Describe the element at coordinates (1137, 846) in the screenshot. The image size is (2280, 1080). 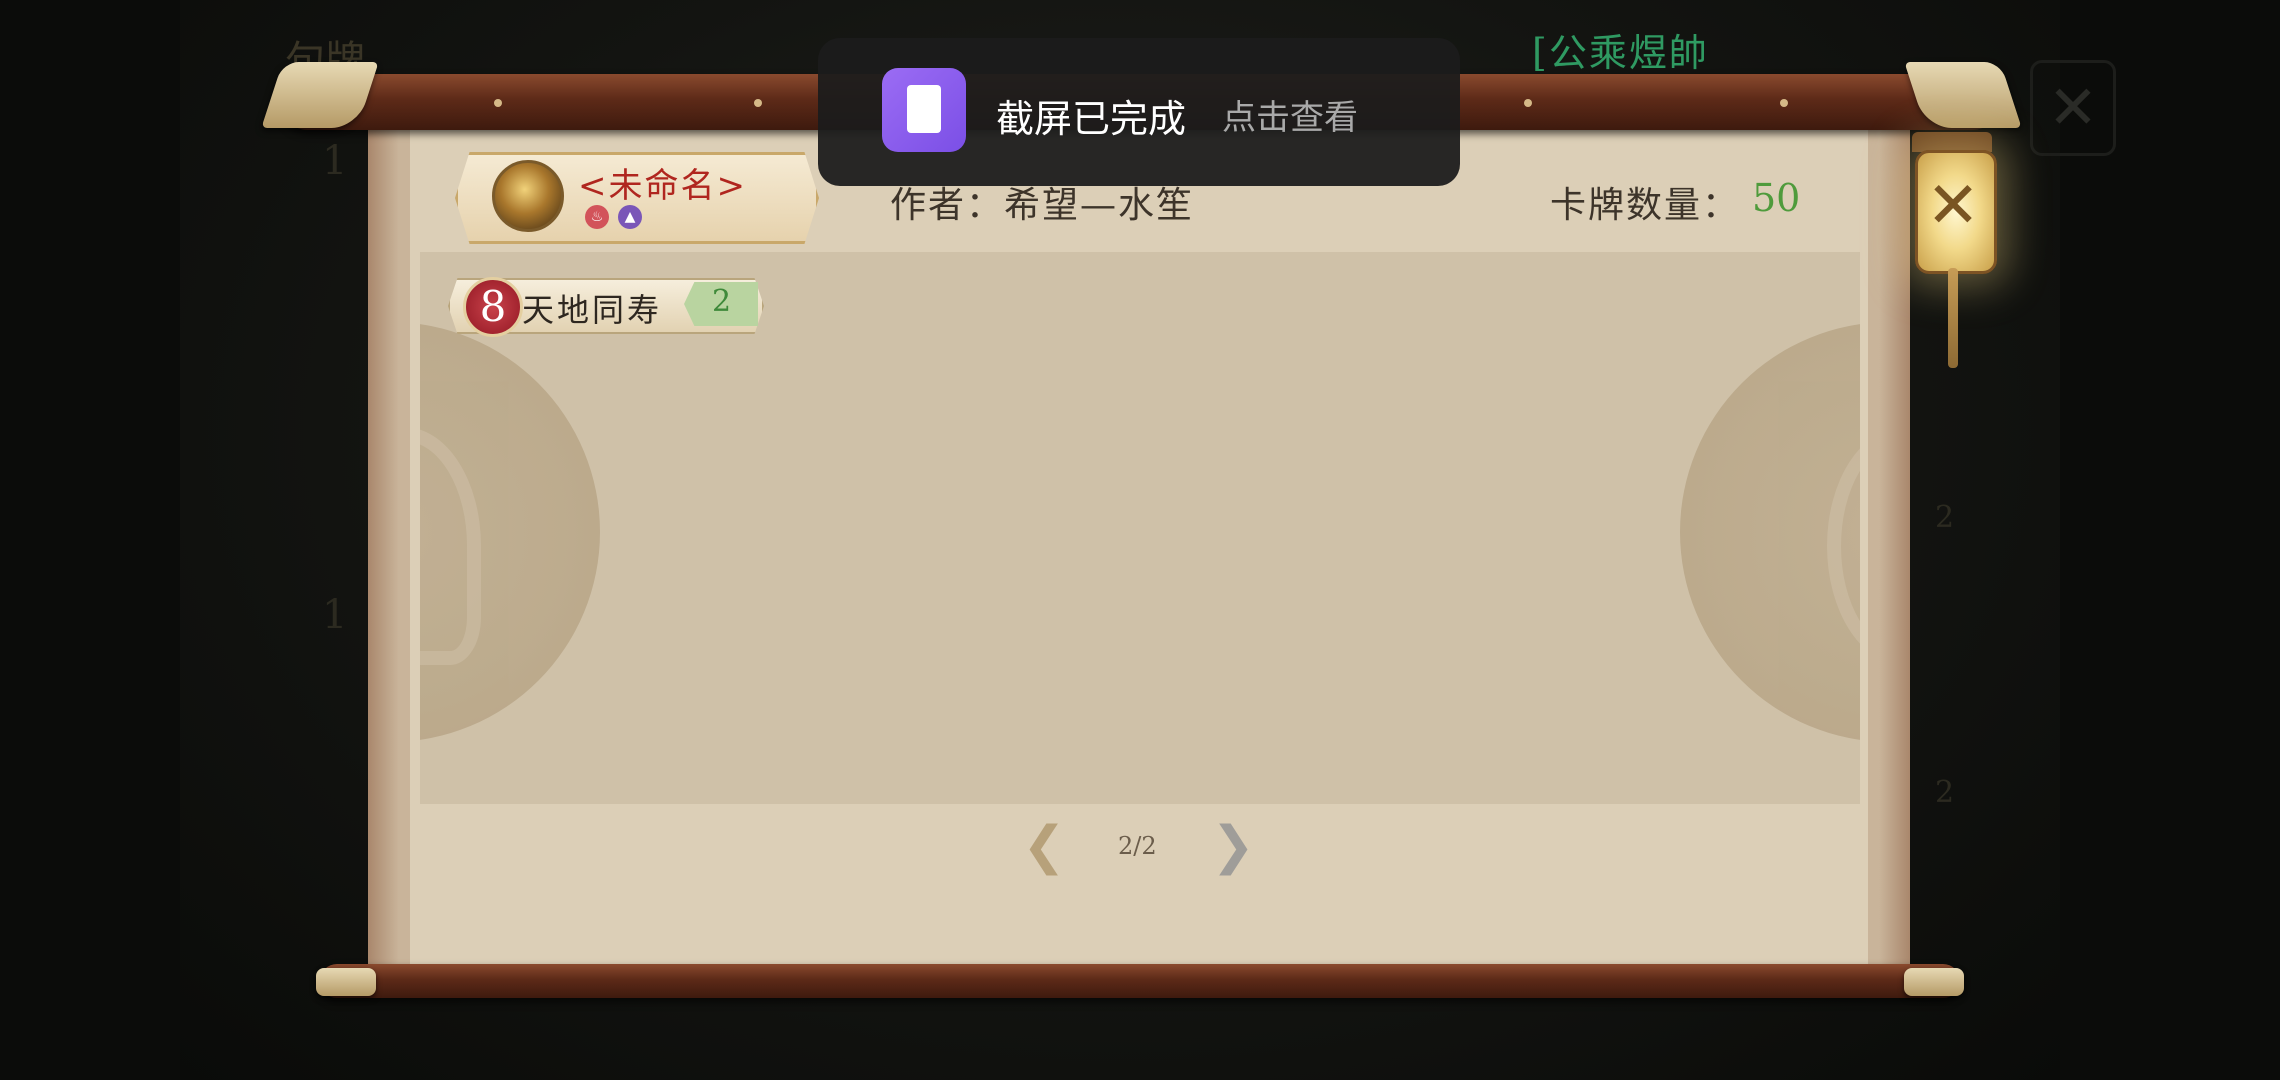
I see `page-indicator: 2/2` at that location.